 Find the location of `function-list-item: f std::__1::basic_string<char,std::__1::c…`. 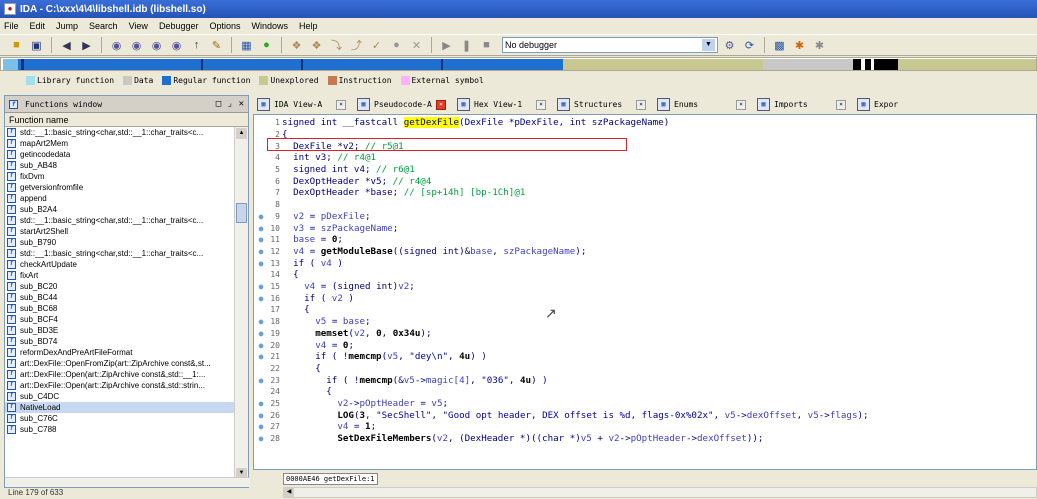

function-list-item: f std::__1::basic_string<char,std::__1::c… is located at coordinates (120, 220).